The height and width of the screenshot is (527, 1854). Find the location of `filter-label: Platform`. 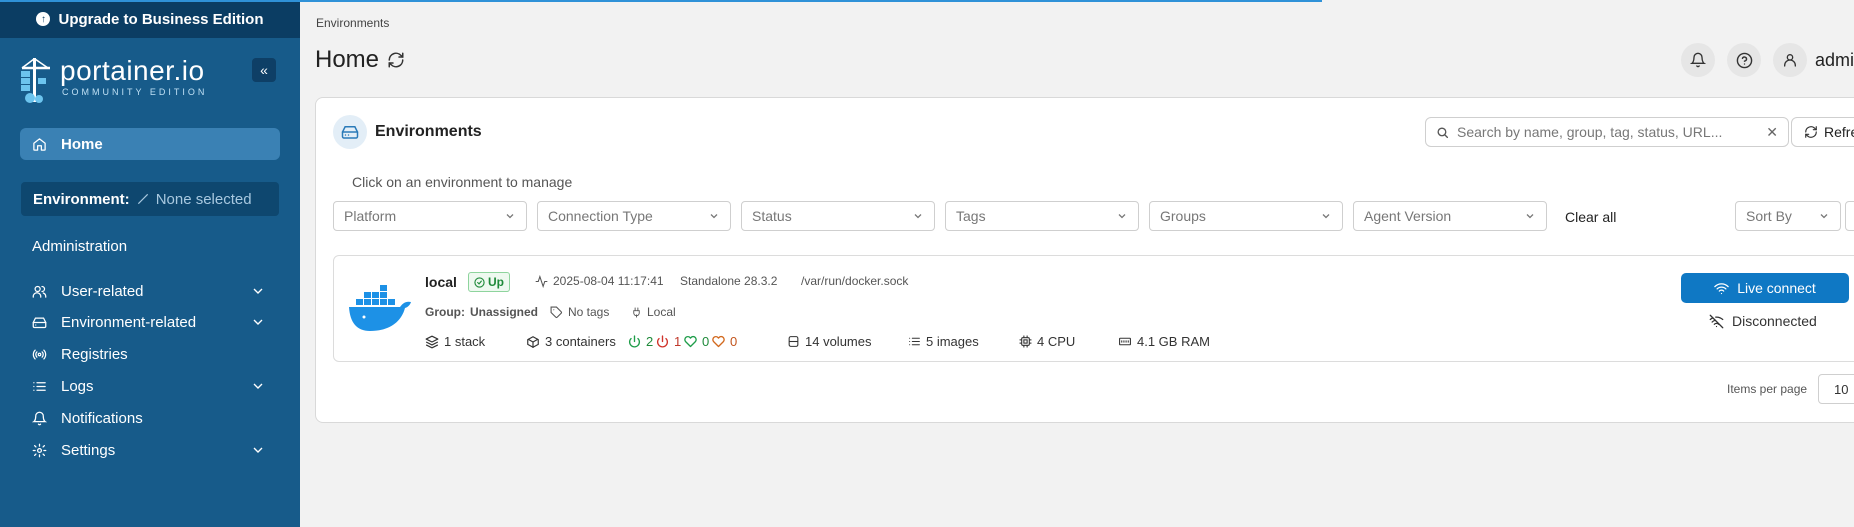

filter-label: Platform is located at coordinates (370, 216).